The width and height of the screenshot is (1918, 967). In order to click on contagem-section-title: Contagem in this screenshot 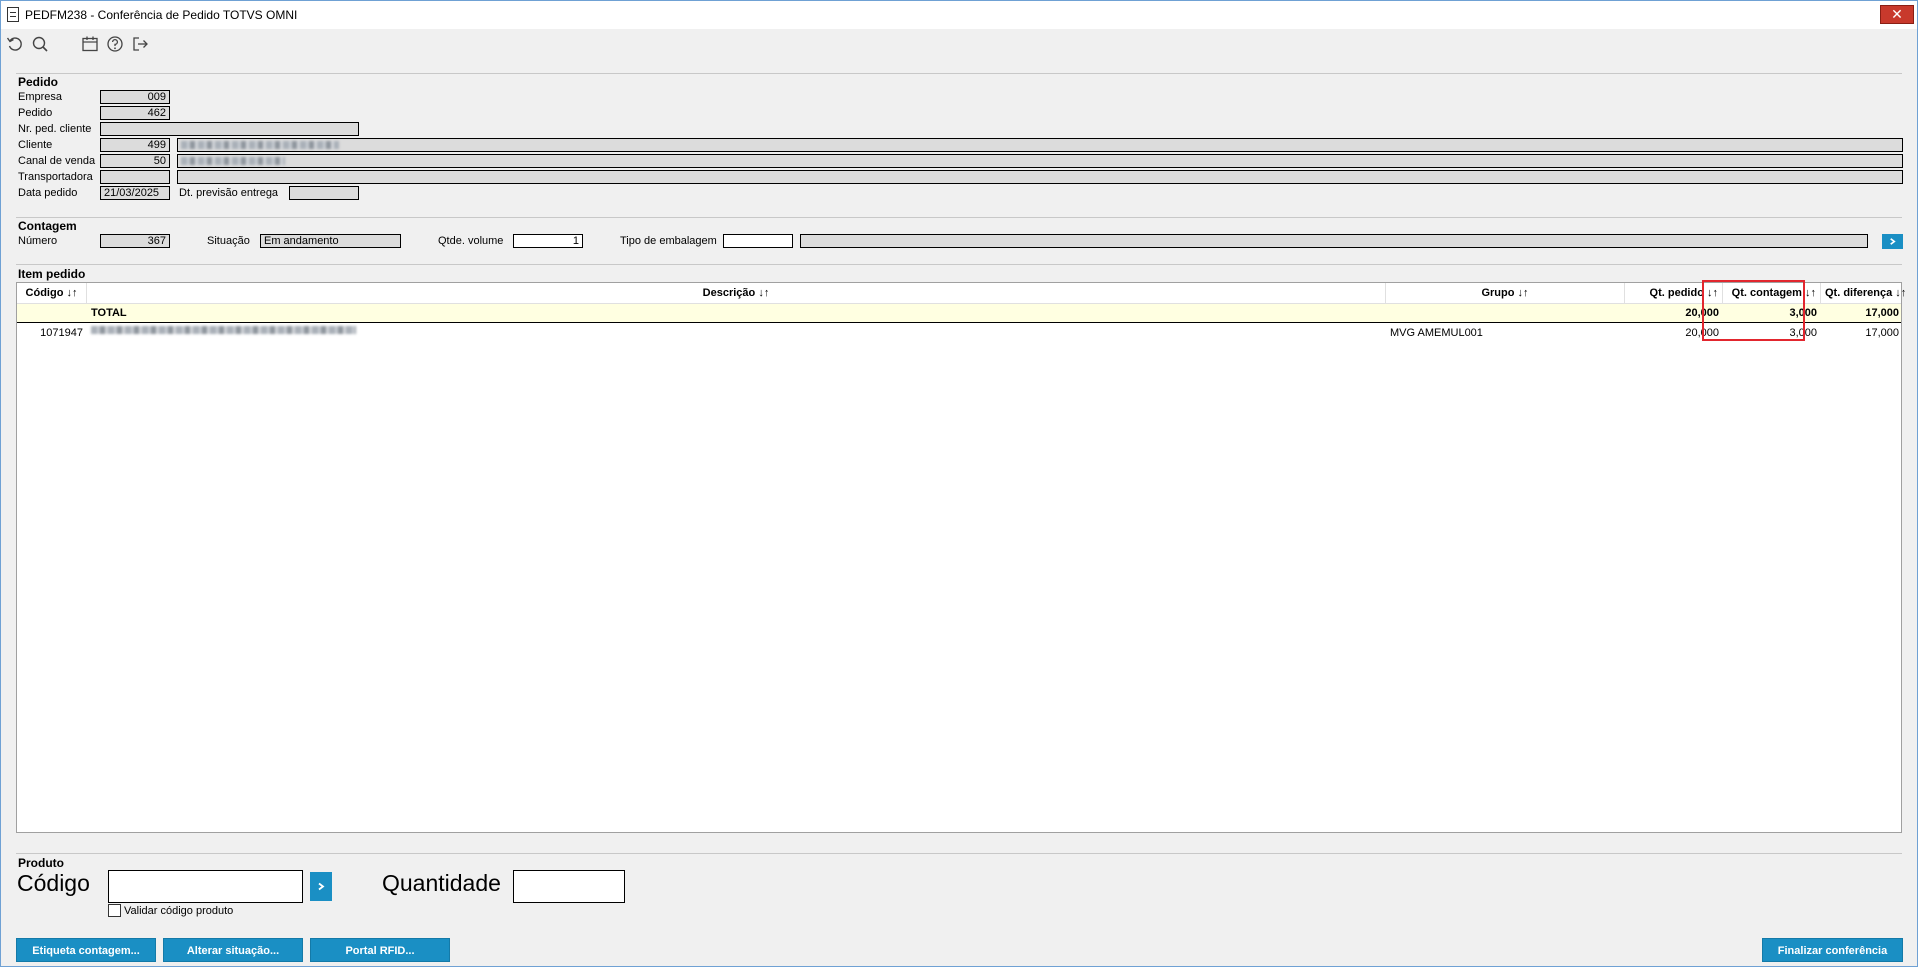, I will do `click(47, 226)`.